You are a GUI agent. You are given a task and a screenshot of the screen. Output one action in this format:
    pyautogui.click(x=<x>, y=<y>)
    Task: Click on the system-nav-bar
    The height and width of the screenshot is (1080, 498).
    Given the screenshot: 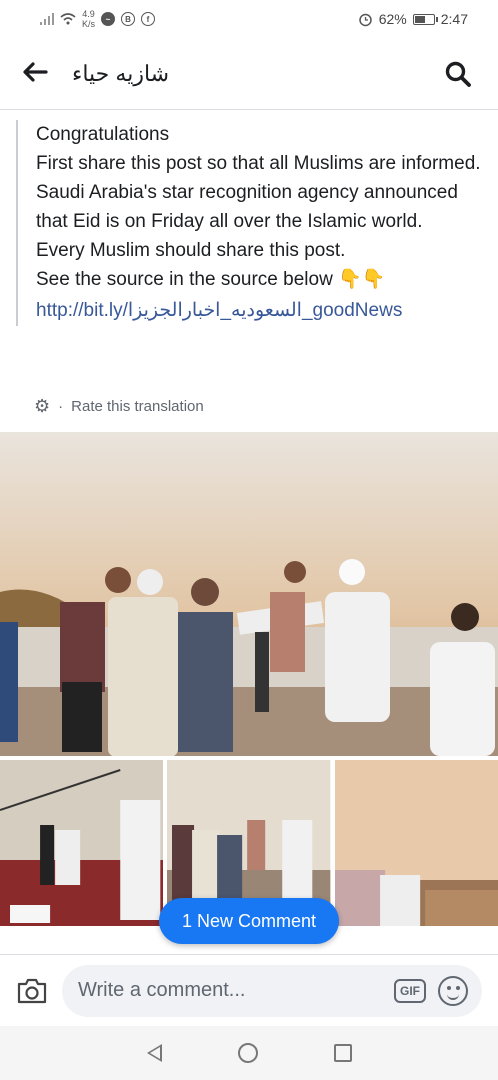 What is the action you would take?
    pyautogui.click(x=249, y=1053)
    